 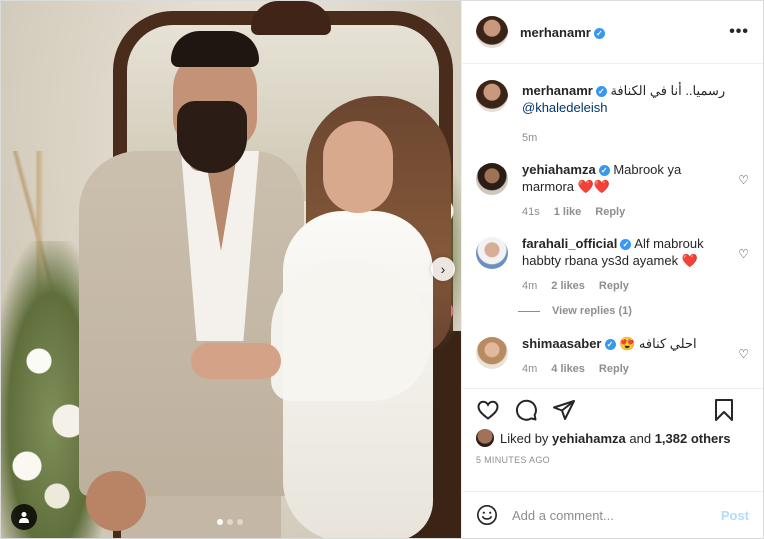 What do you see at coordinates (487, 515) in the screenshot?
I see `emoji-icon` at bounding box center [487, 515].